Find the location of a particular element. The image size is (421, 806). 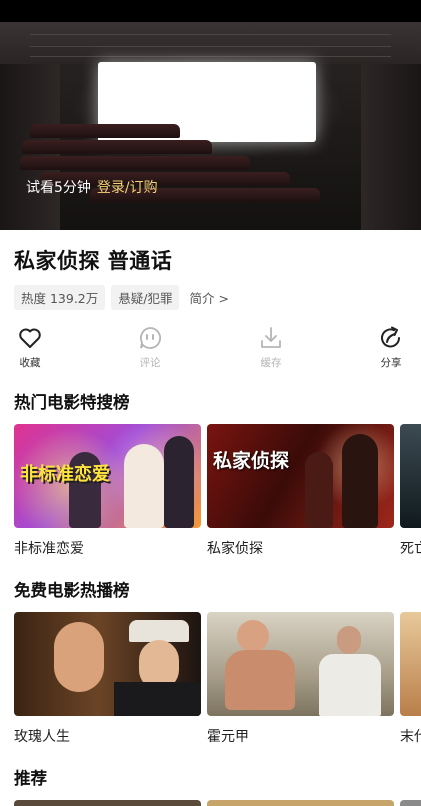

genre-badge: 悬疑/犯罪 is located at coordinates (145, 297).